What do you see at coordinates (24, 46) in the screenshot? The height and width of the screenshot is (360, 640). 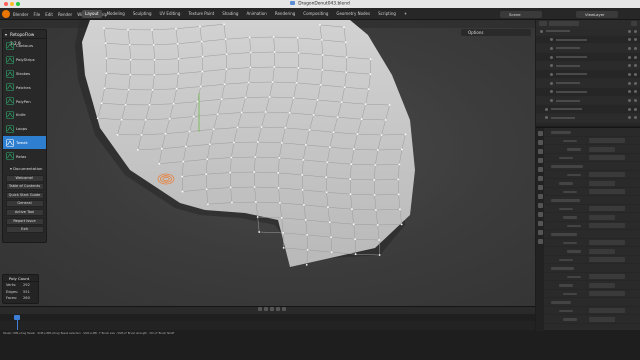 I see `tool-contours: Contours` at bounding box center [24, 46].